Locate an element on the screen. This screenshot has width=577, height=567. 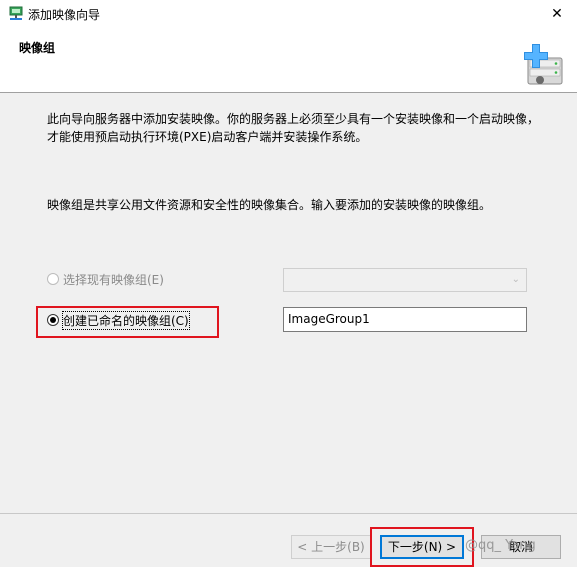
chevron-down-icon: ⌄ is located at coordinates (515, 279).